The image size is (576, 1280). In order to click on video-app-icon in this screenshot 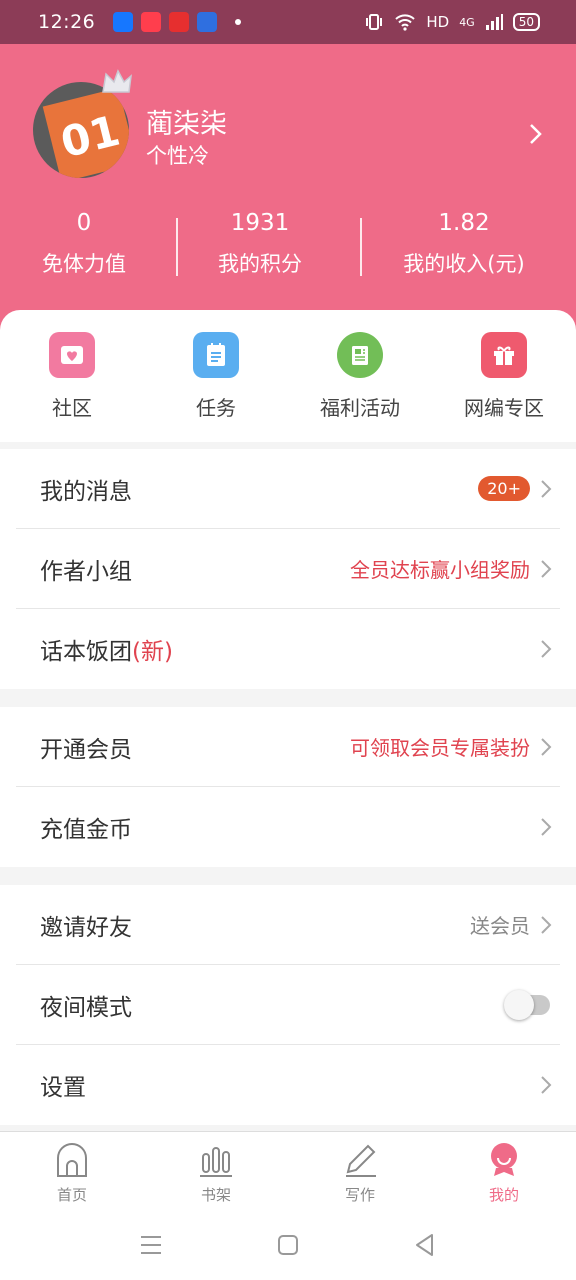, I will do `click(151, 22)`.